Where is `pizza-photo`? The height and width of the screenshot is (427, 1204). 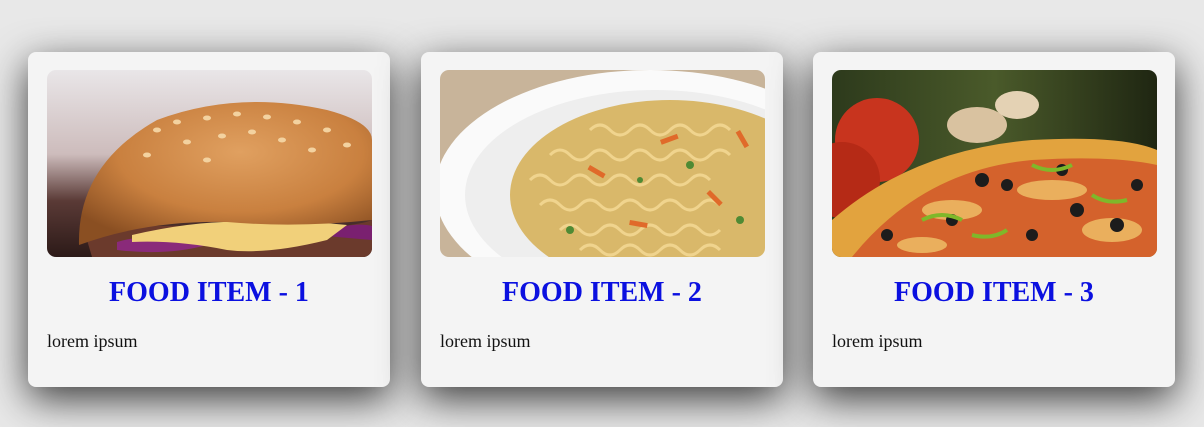 pizza-photo is located at coordinates (994, 163).